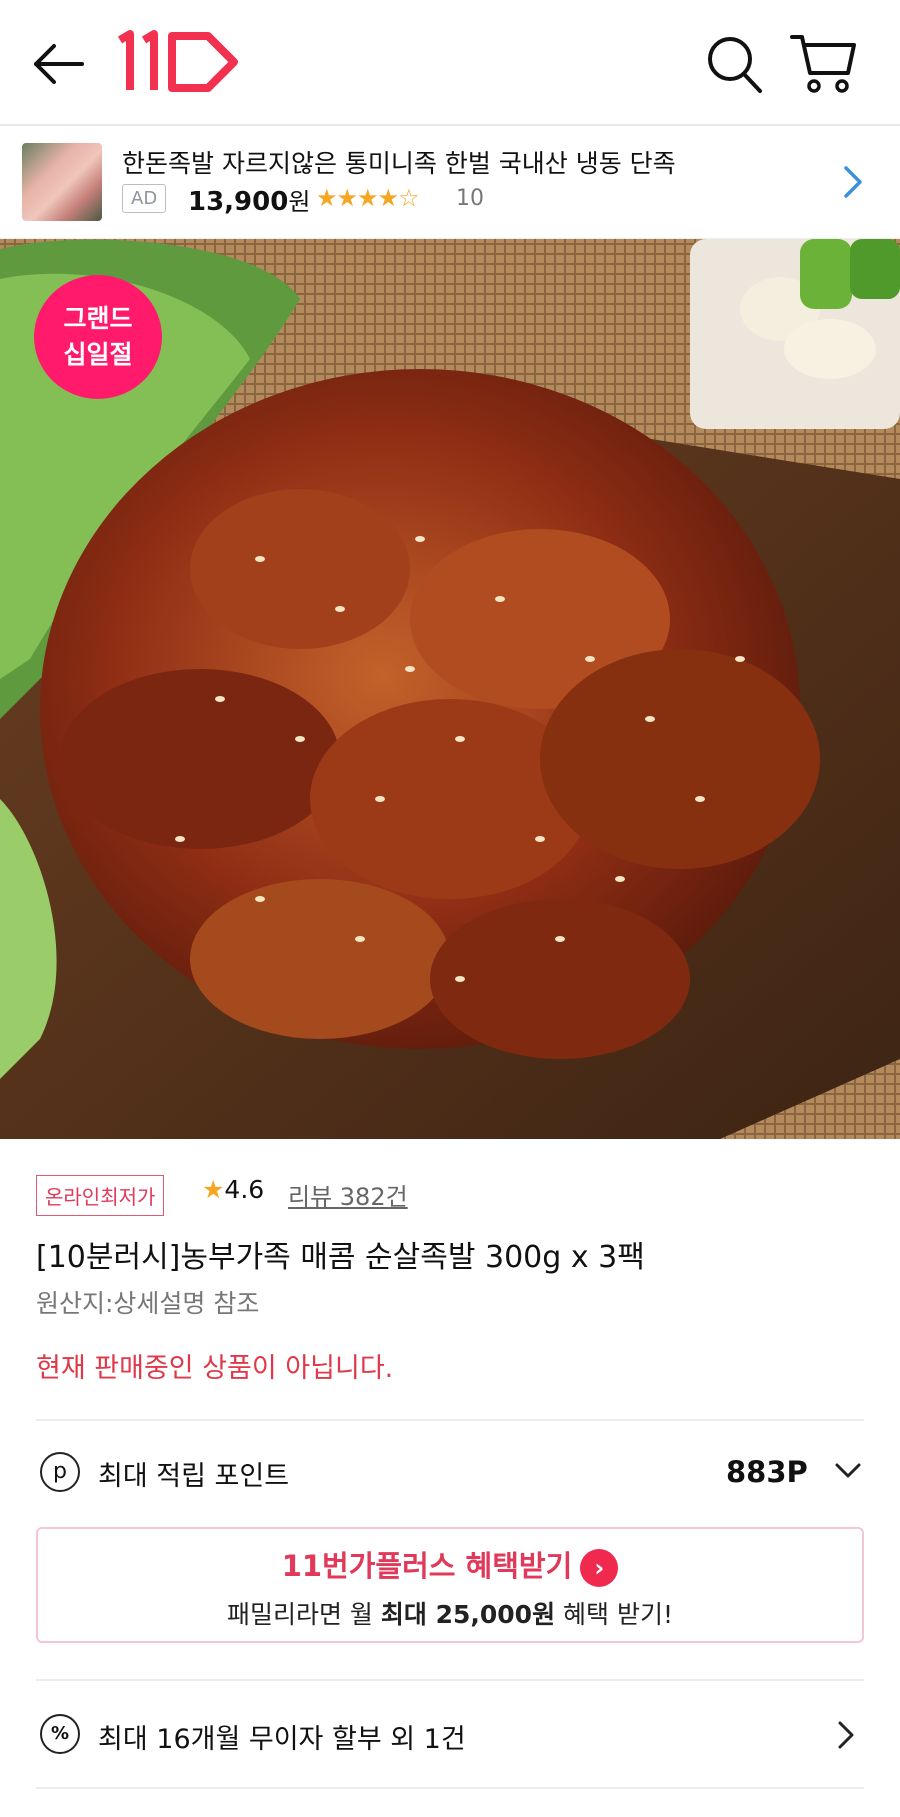 The height and width of the screenshot is (1817, 900). I want to click on plus-headline: 11번가플러스 혜택받기 ›, so click(450, 1565).